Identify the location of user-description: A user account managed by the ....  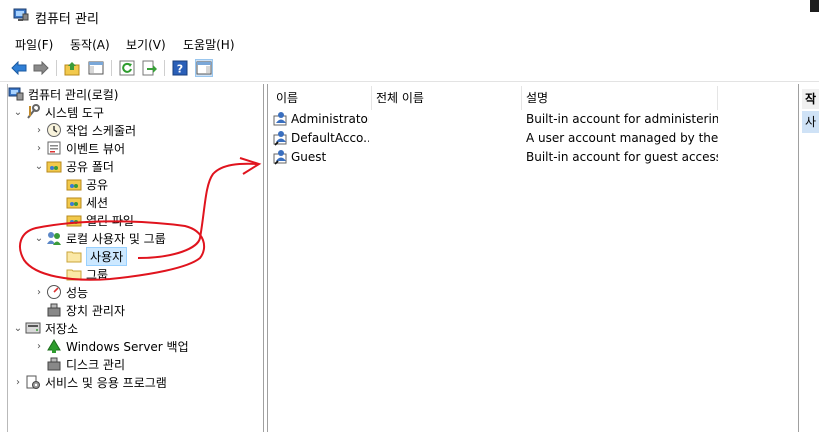
(622, 138).